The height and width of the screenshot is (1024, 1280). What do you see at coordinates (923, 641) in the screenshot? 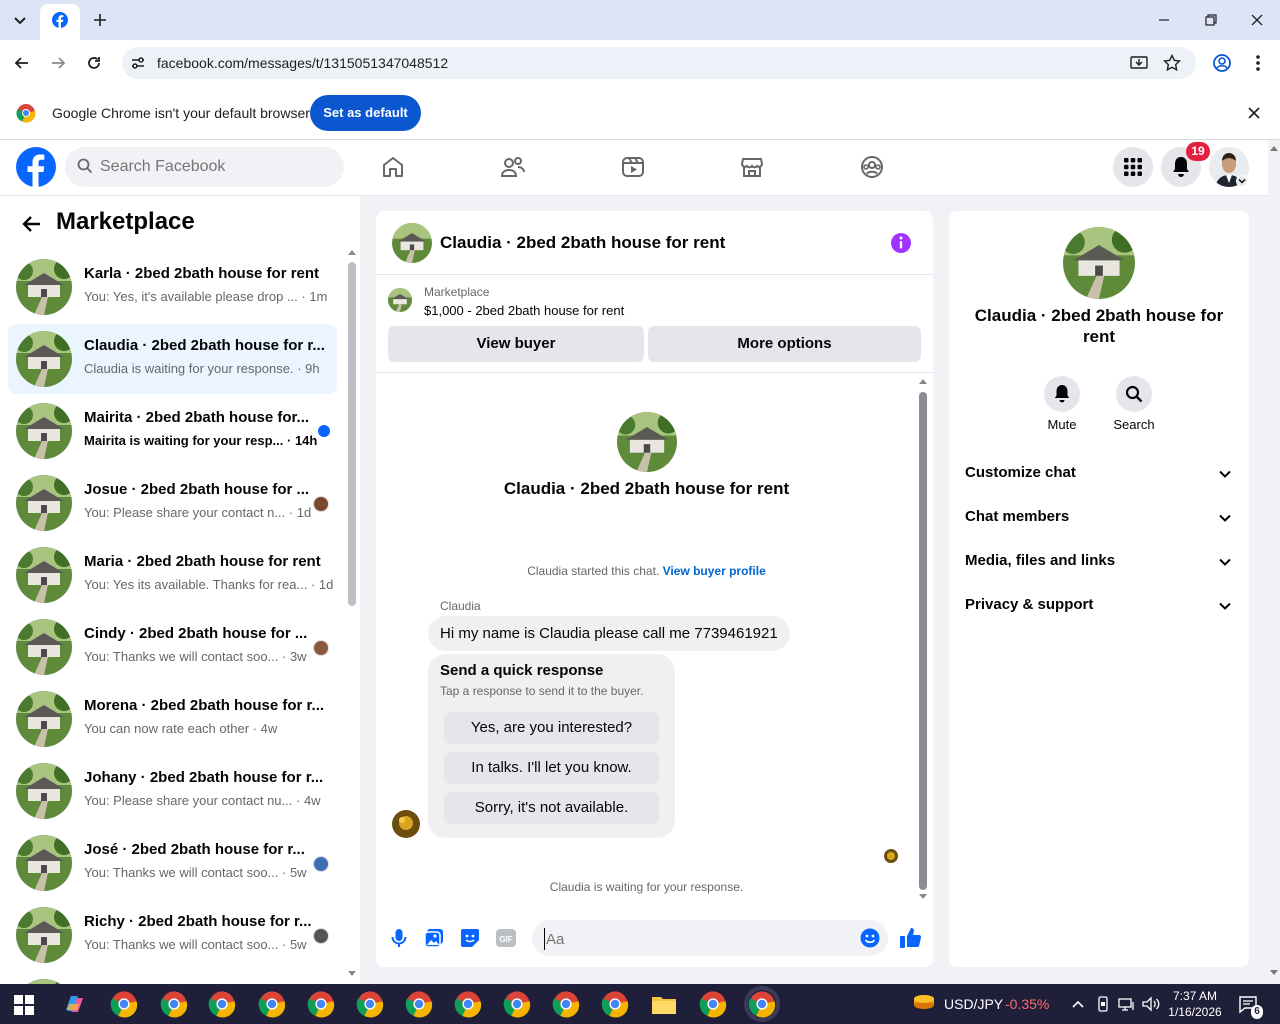
I see `chat-scrollbar` at bounding box center [923, 641].